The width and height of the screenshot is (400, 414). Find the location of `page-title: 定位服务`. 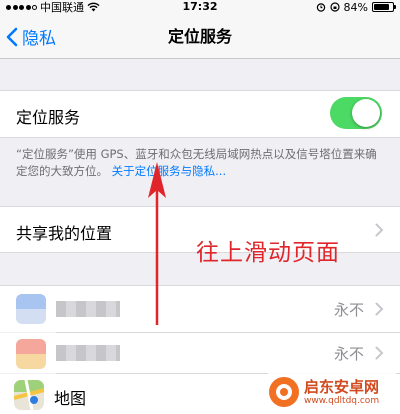

page-title: 定位服务 is located at coordinates (199, 36).